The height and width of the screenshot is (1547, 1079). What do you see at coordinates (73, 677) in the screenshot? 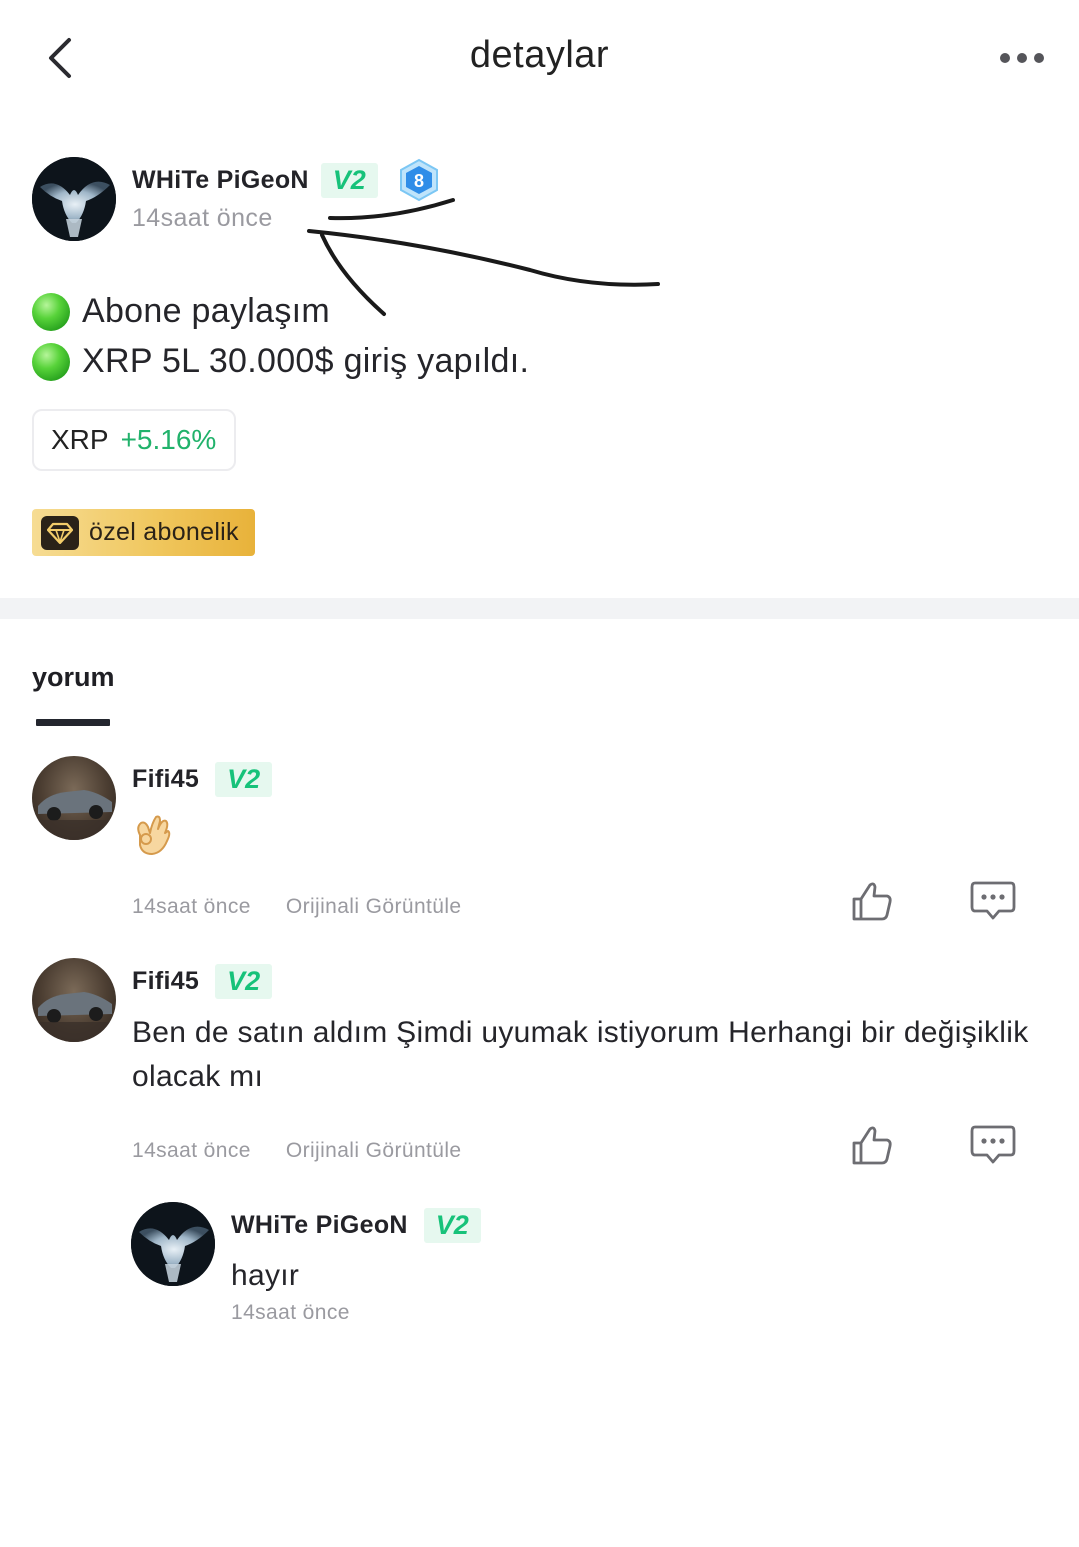
I see `tab-comments: yorum` at bounding box center [73, 677].